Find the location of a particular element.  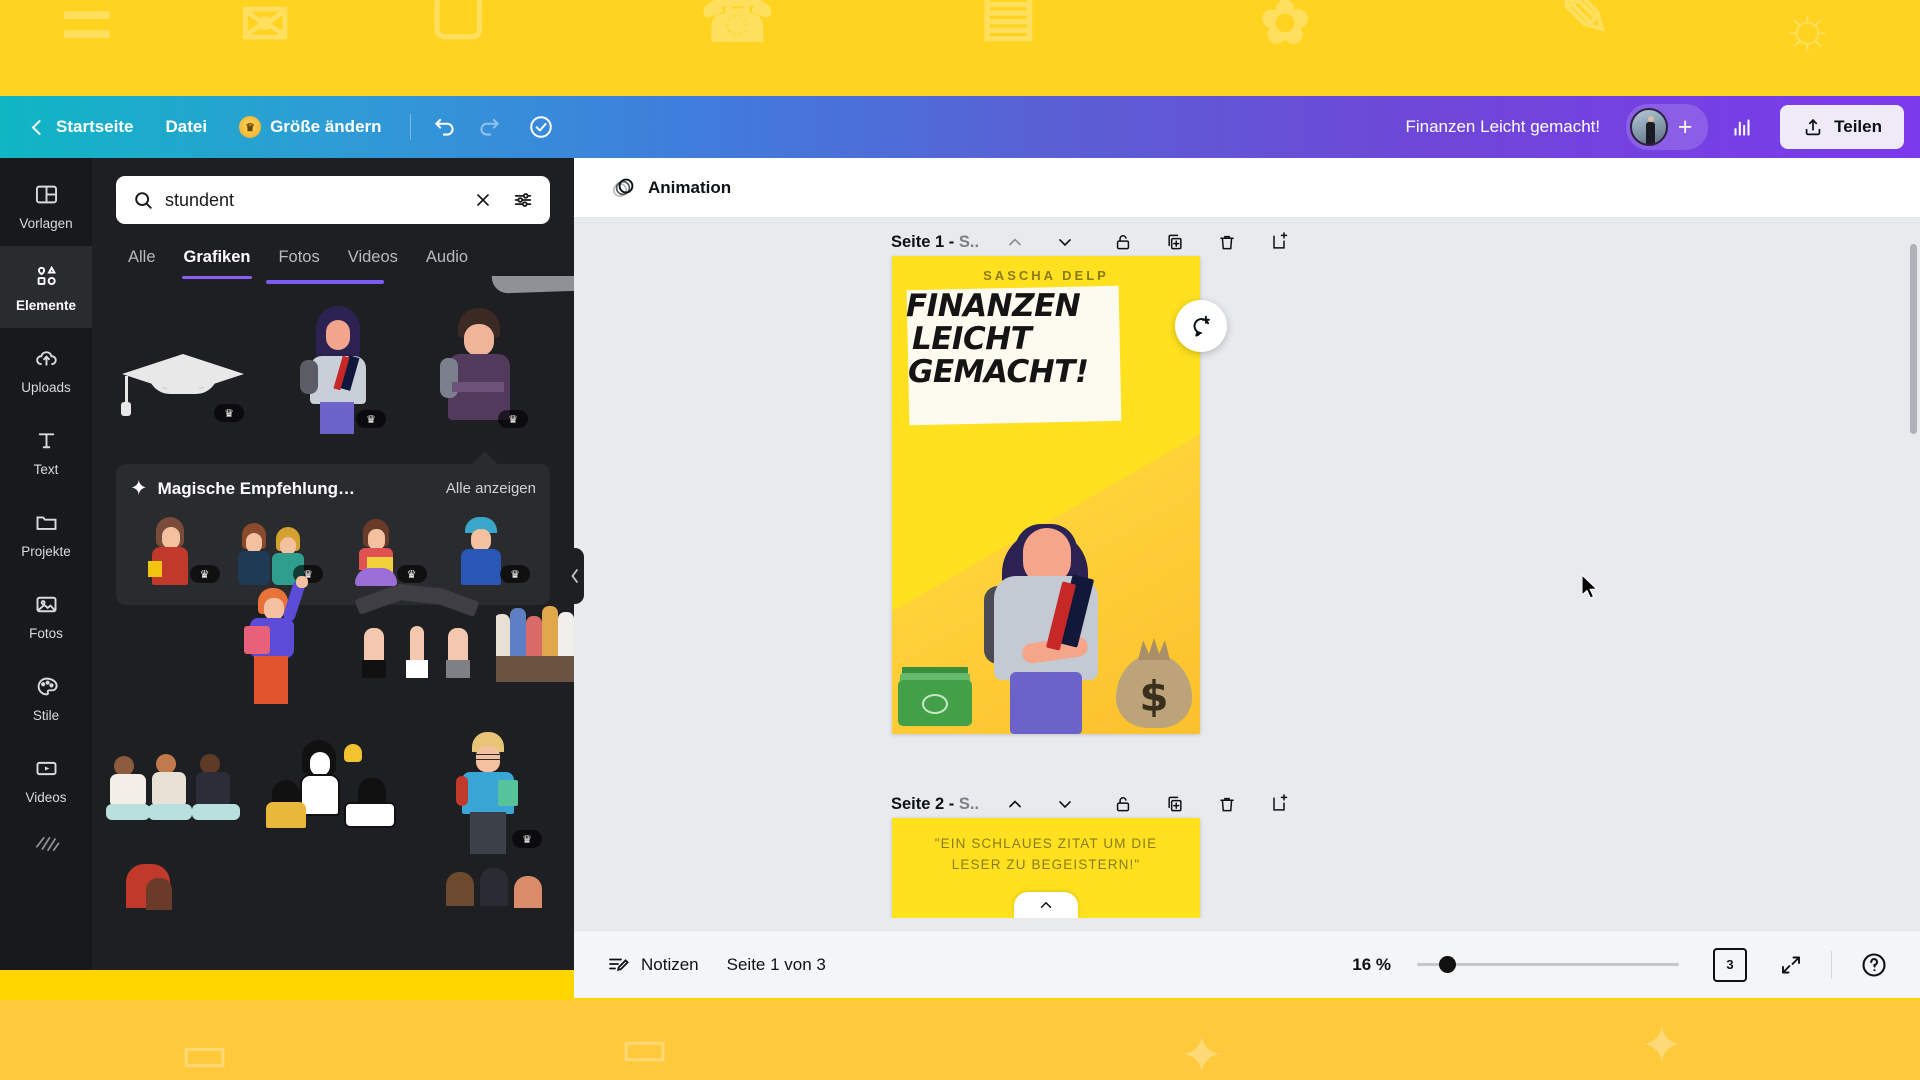

tab-grafiken: Grafiken is located at coordinates (217, 259).